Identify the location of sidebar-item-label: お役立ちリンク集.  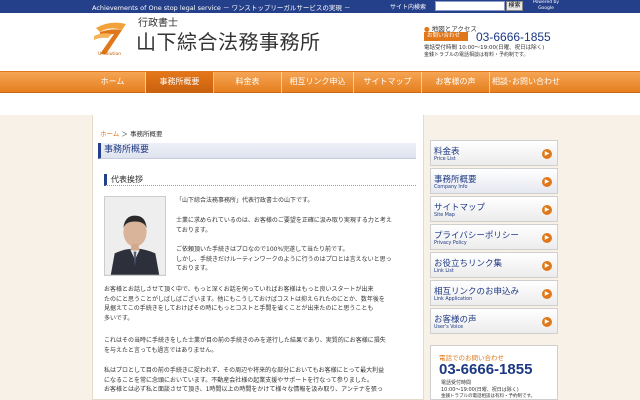
(468, 264).